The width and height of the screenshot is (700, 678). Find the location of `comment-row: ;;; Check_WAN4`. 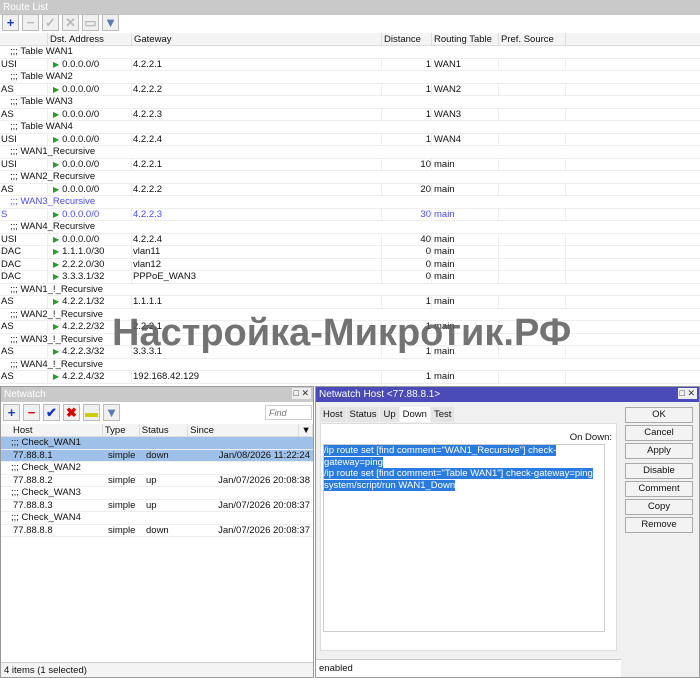

comment-row: ;;; Check_WAN4 is located at coordinates (157, 518).